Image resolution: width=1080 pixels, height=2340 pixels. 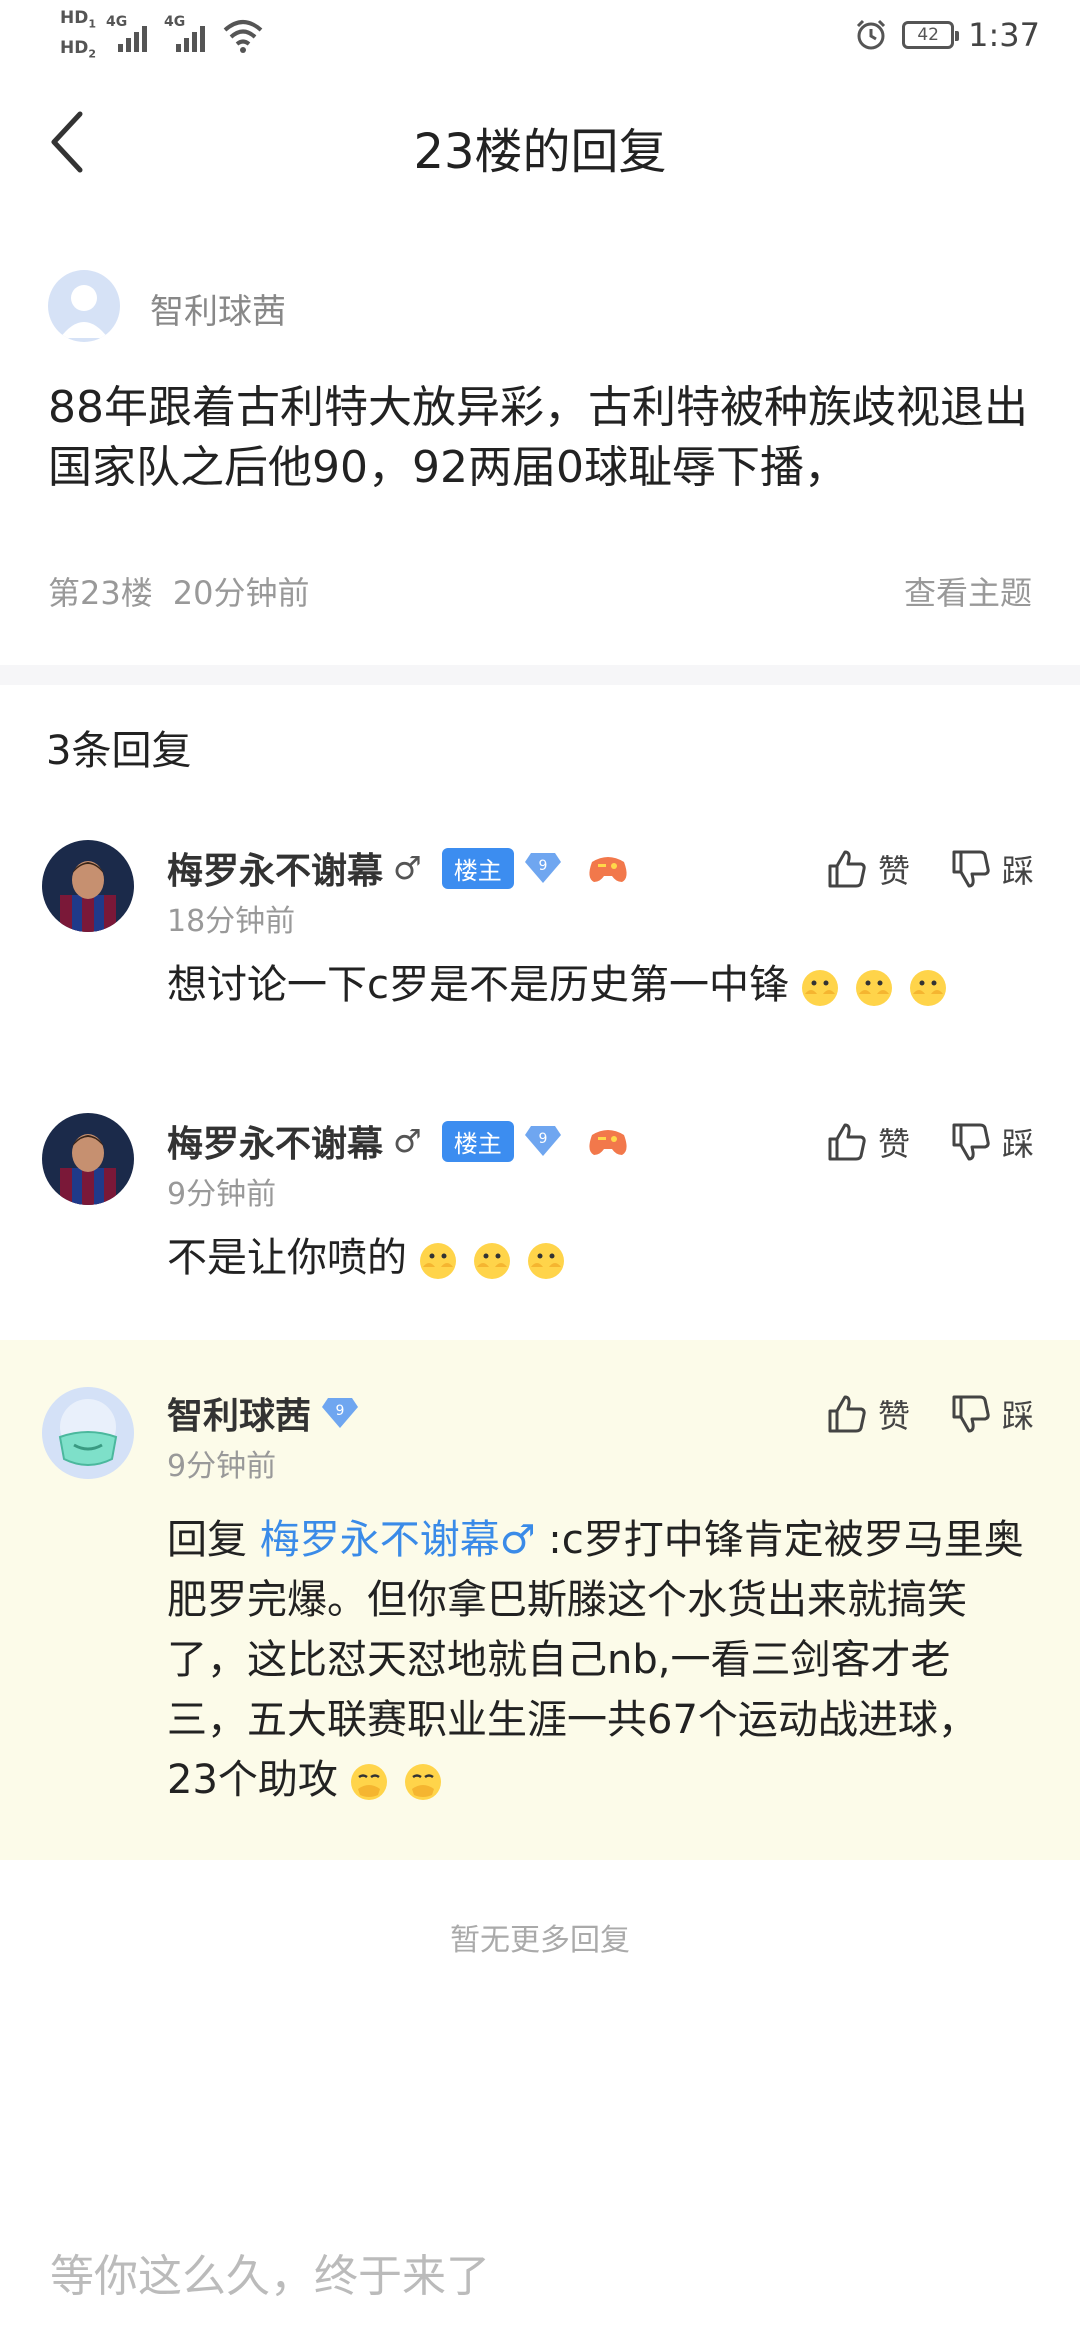 What do you see at coordinates (1004, 35) in the screenshot?
I see `clock: 1:37` at bounding box center [1004, 35].